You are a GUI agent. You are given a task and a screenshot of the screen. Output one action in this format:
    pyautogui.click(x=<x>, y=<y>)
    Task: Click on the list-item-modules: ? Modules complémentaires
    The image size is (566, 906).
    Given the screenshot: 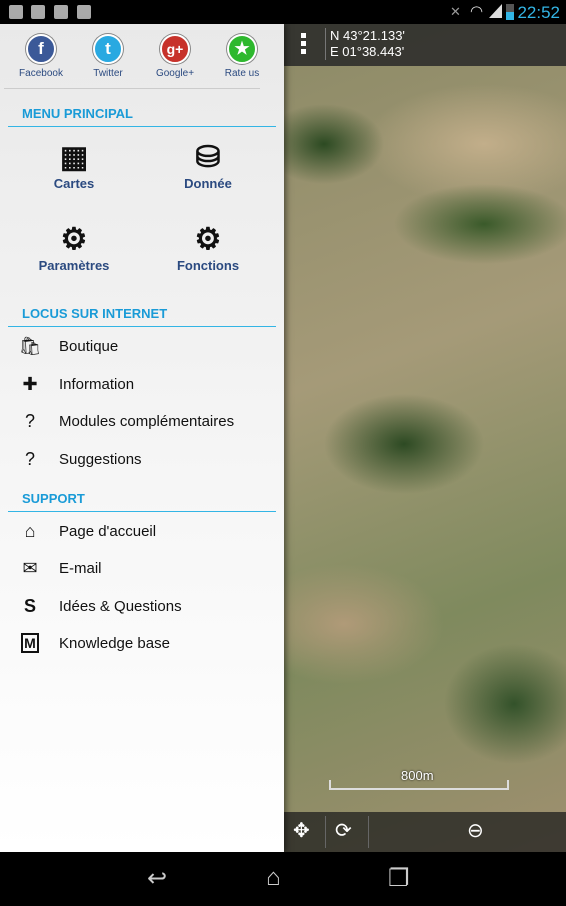 What is the action you would take?
    pyautogui.click(x=126, y=421)
    